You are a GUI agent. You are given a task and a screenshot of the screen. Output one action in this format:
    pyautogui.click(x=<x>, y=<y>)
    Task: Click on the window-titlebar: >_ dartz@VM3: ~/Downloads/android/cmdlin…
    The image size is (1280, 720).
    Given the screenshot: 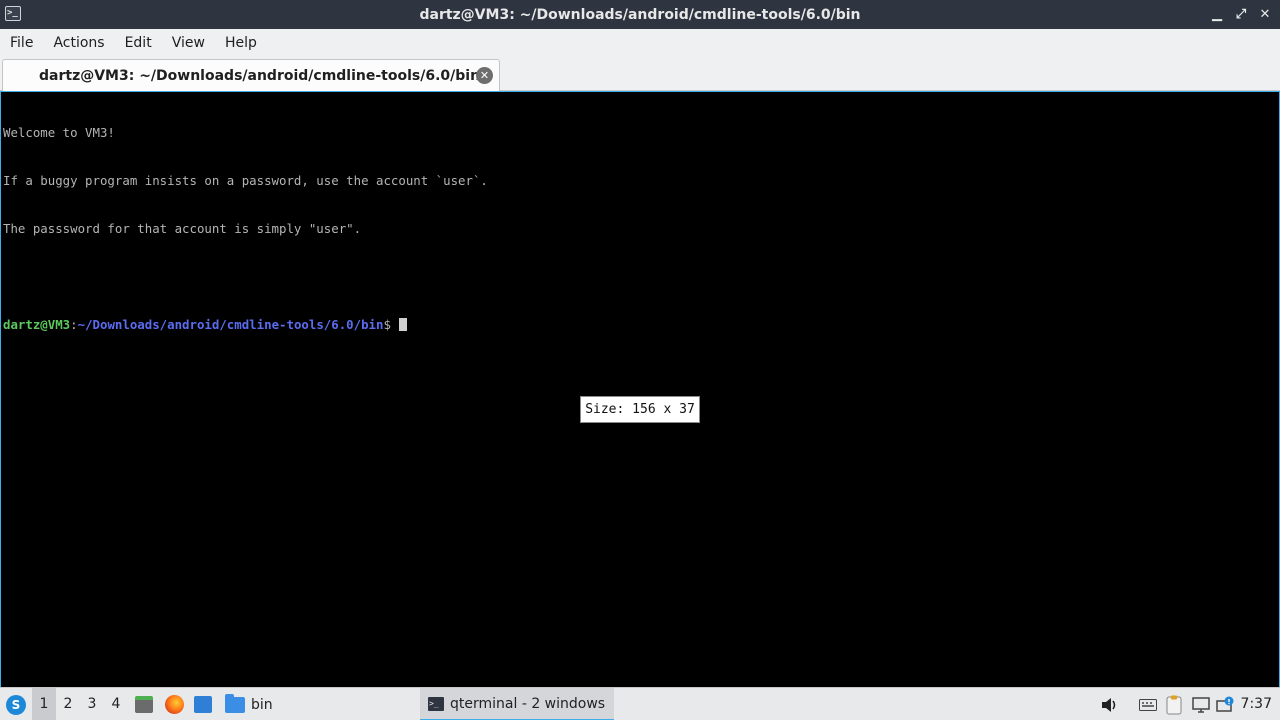 What is the action you would take?
    pyautogui.click(x=640, y=14)
    